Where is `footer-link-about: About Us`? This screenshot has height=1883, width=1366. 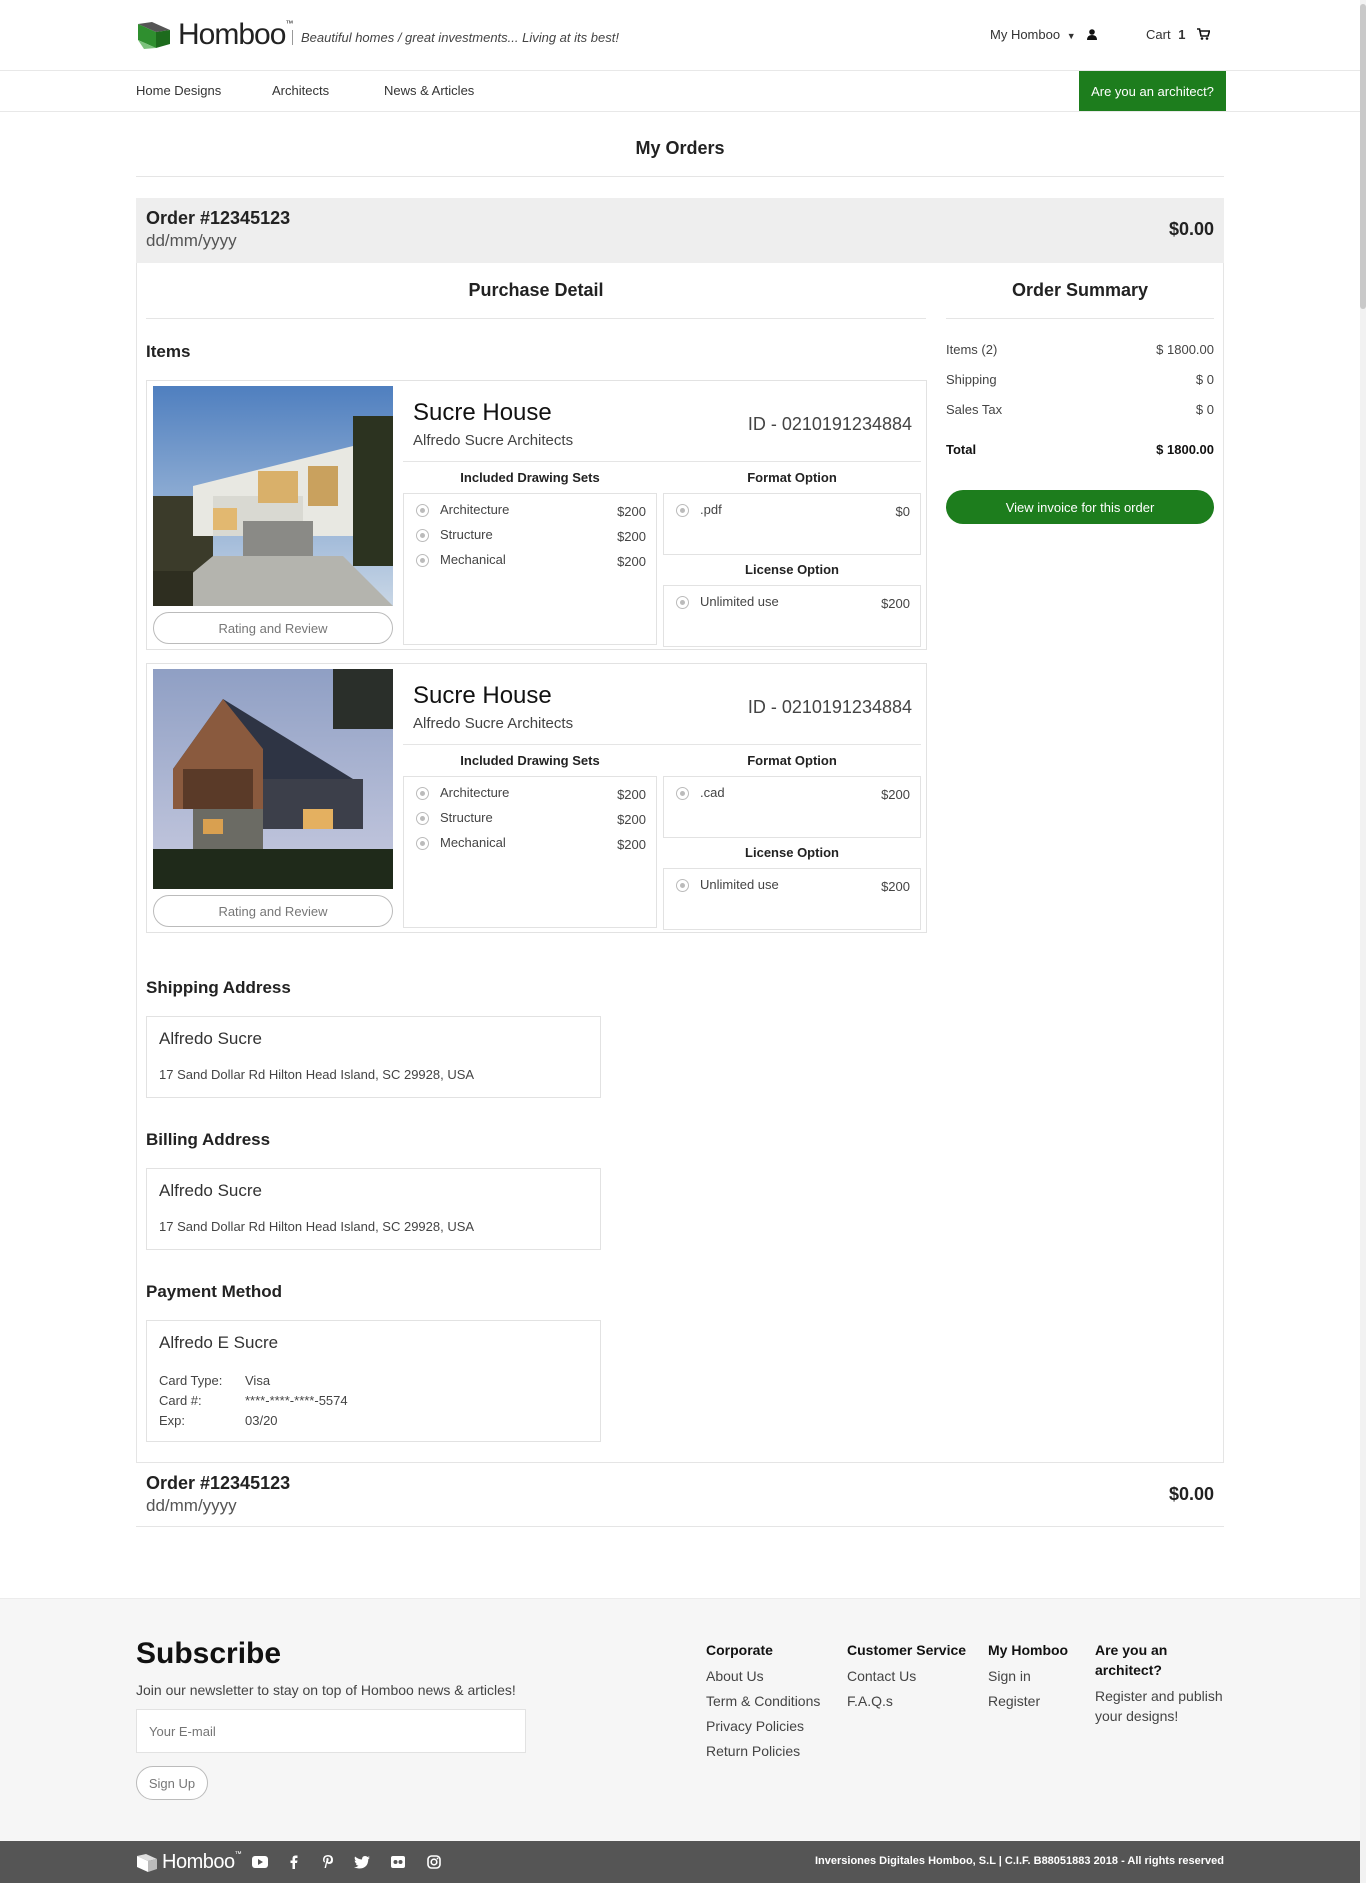
footer-link-about: About Us is located at coordinates (763, 1676).